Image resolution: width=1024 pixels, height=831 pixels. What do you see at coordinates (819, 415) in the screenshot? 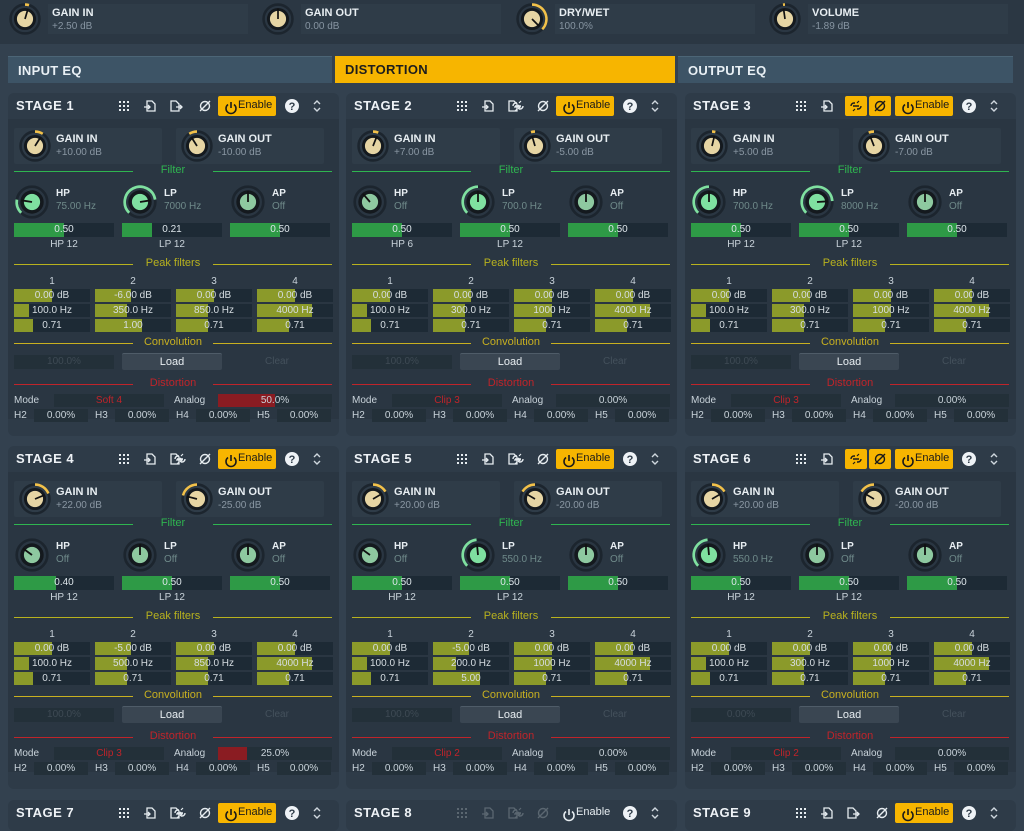
I see `h3-slider: 0.00%` at bounding box center [819, 415].